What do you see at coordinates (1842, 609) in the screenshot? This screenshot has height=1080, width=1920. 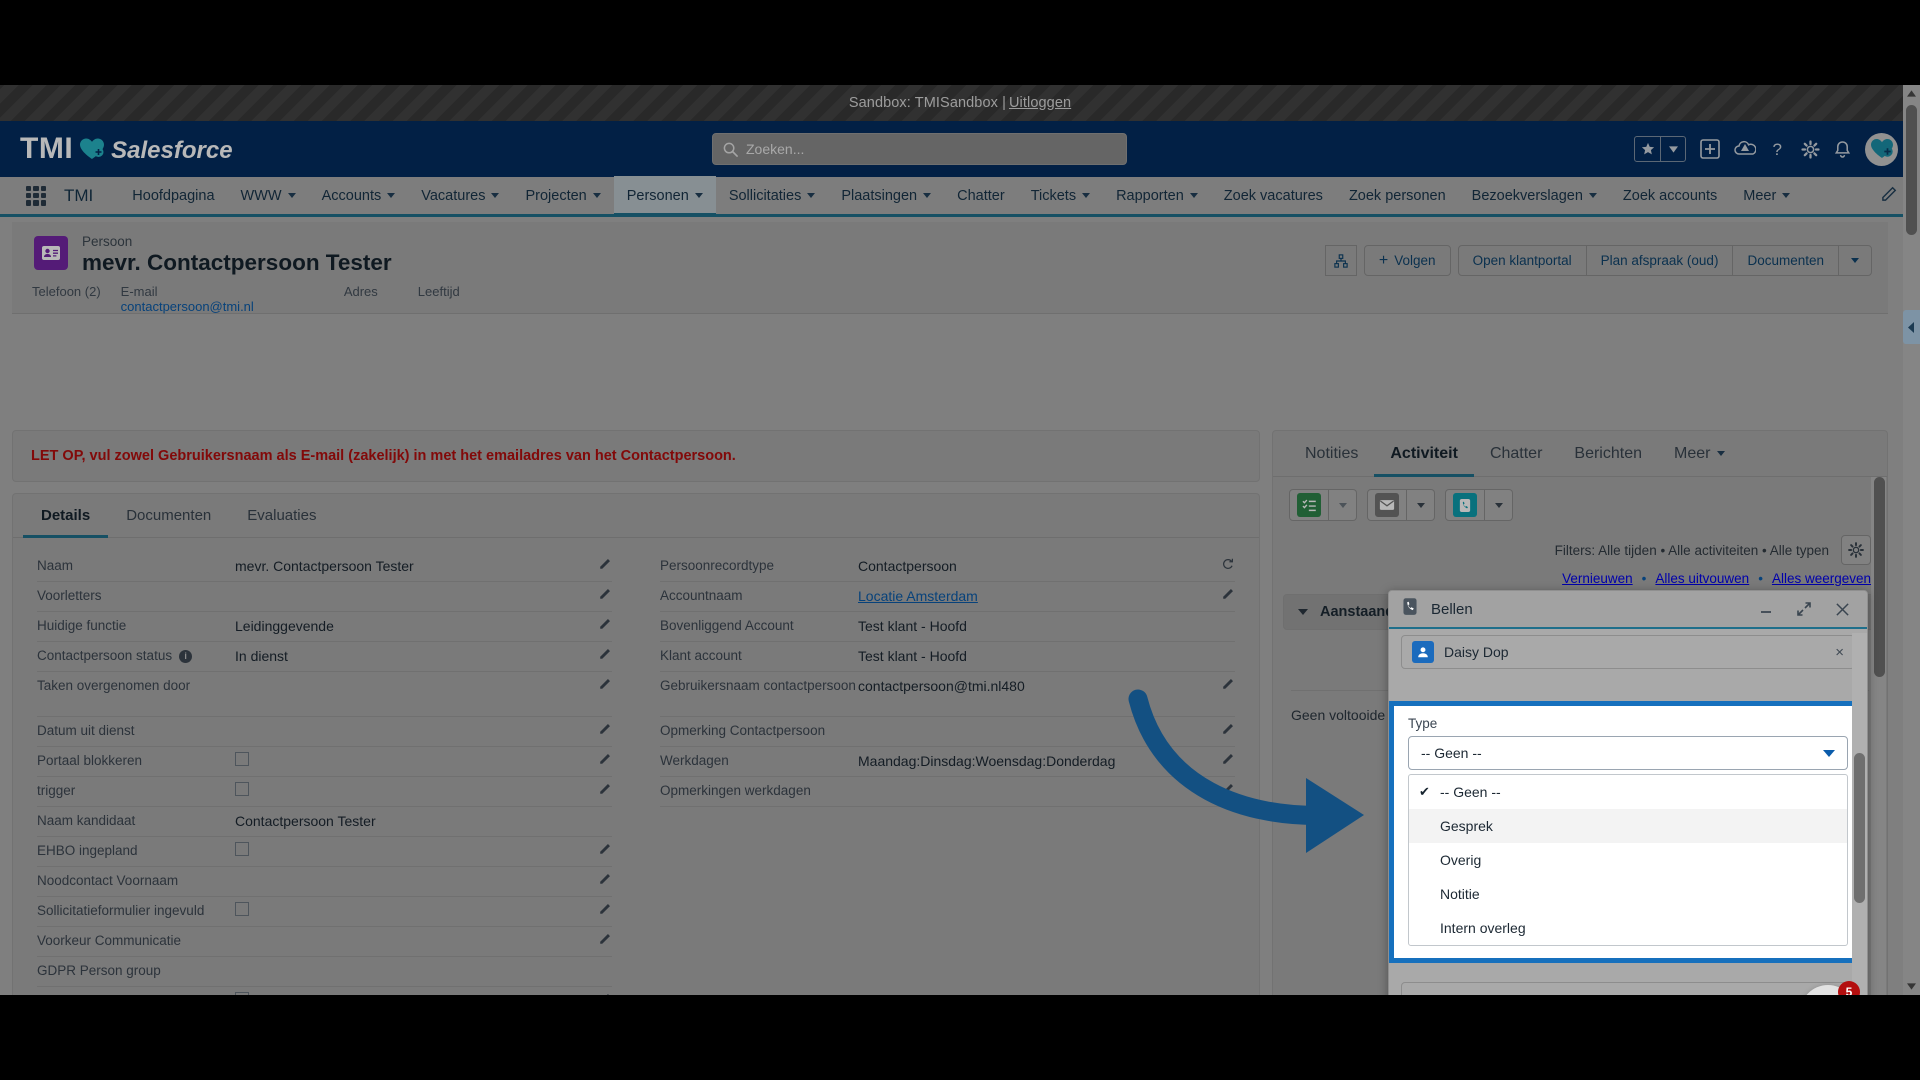 I see `close-icon` at bounding box center [1842, 609].